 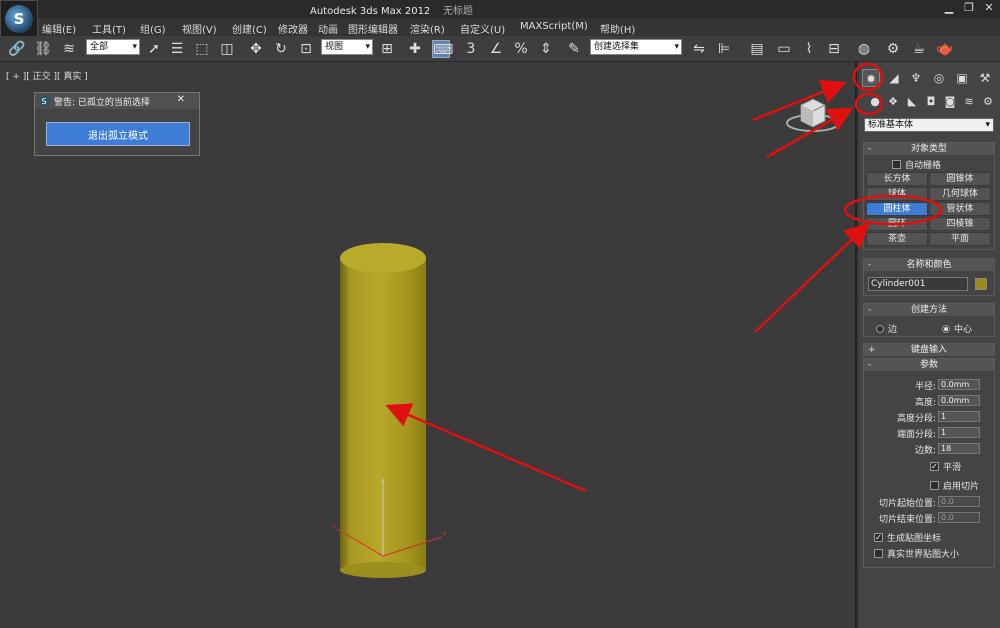 What do you see at coordinates (757, 49) in the screenshot?
I see `layer-manager-icon: ▤` at bounding box center [757, 49].